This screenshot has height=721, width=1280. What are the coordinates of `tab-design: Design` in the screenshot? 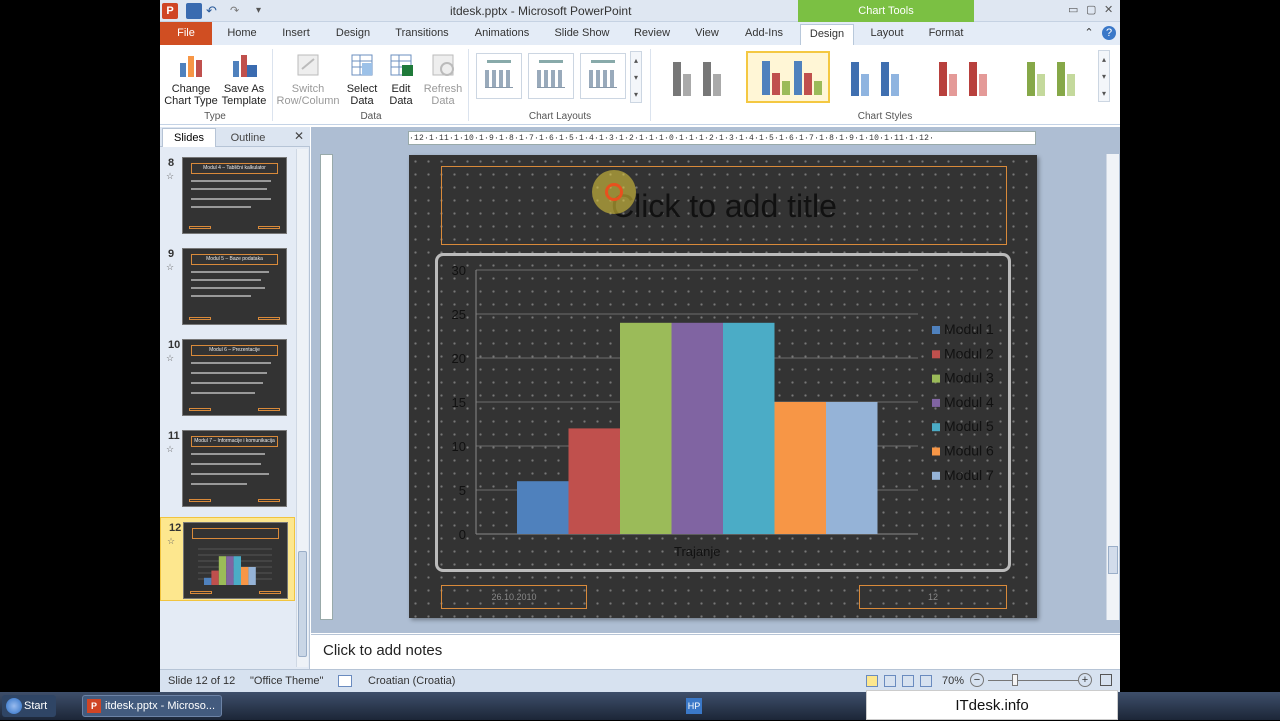 It's located at (353, 35).